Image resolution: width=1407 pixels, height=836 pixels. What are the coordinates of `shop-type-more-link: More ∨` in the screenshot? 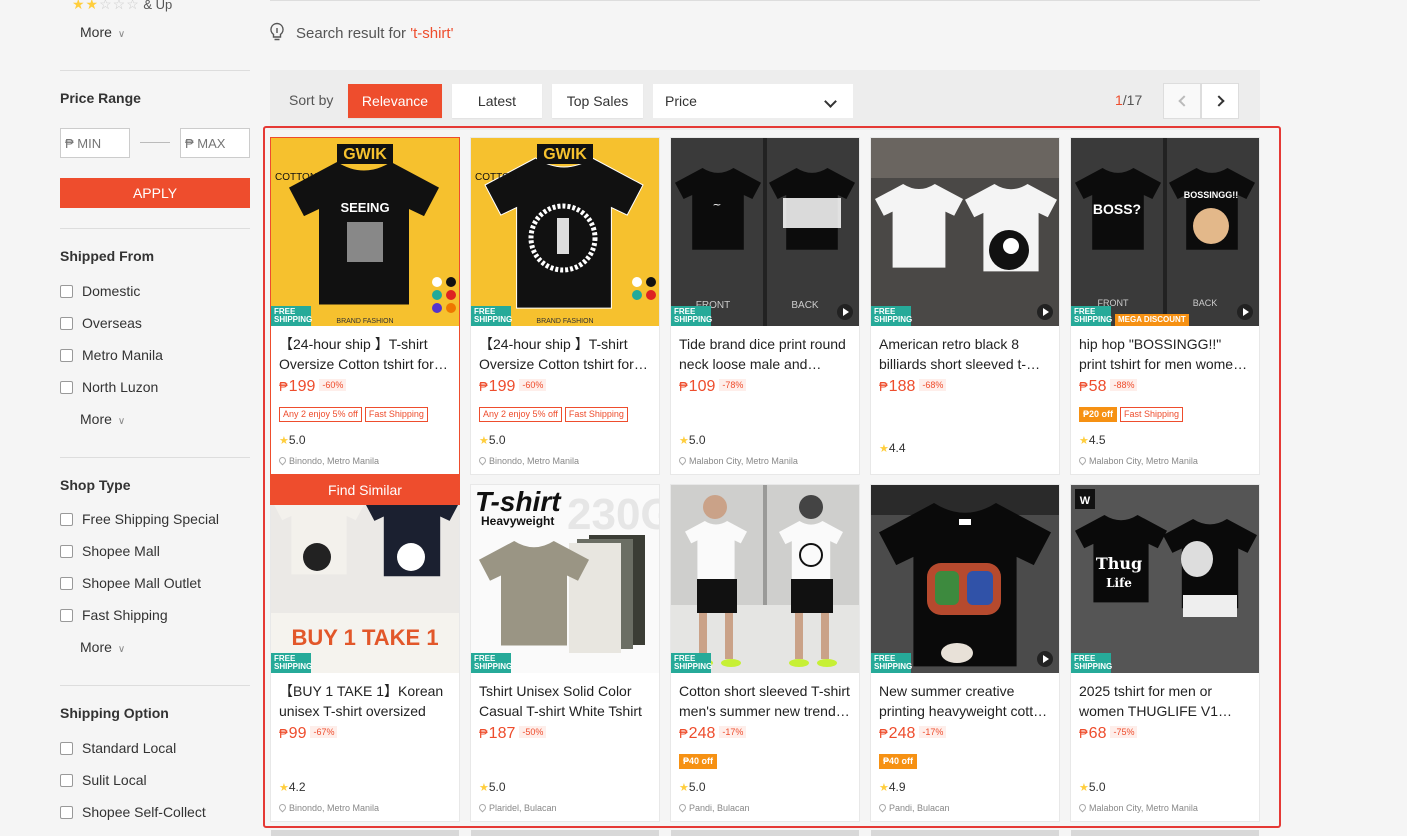 It's located at (102, 647).